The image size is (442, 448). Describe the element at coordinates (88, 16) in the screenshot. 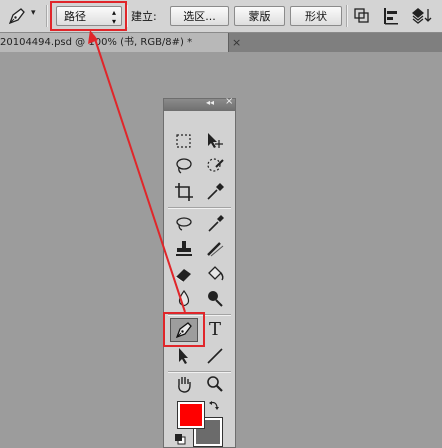

I see `mode-select-highlight` at that location.